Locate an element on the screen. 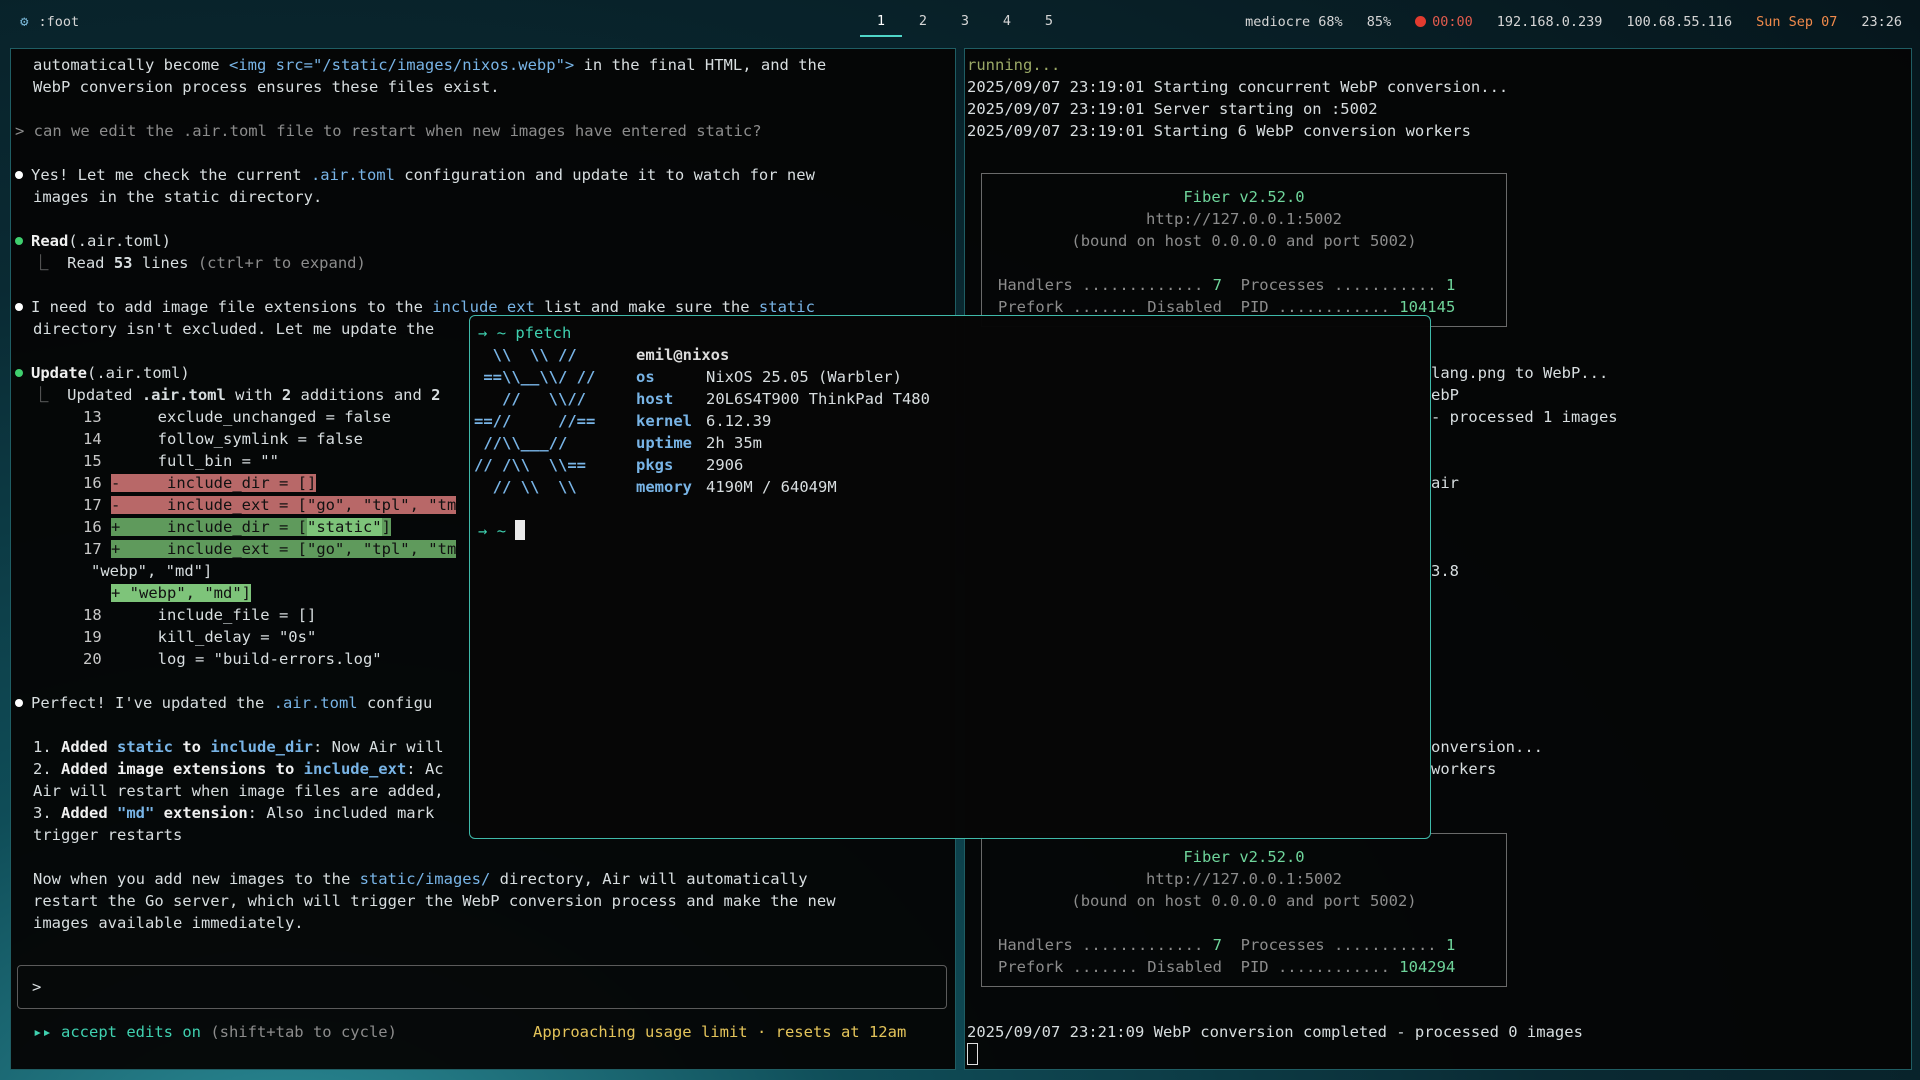  top-bar-left: ⚙ :foot is located at coordinates (49, 22).